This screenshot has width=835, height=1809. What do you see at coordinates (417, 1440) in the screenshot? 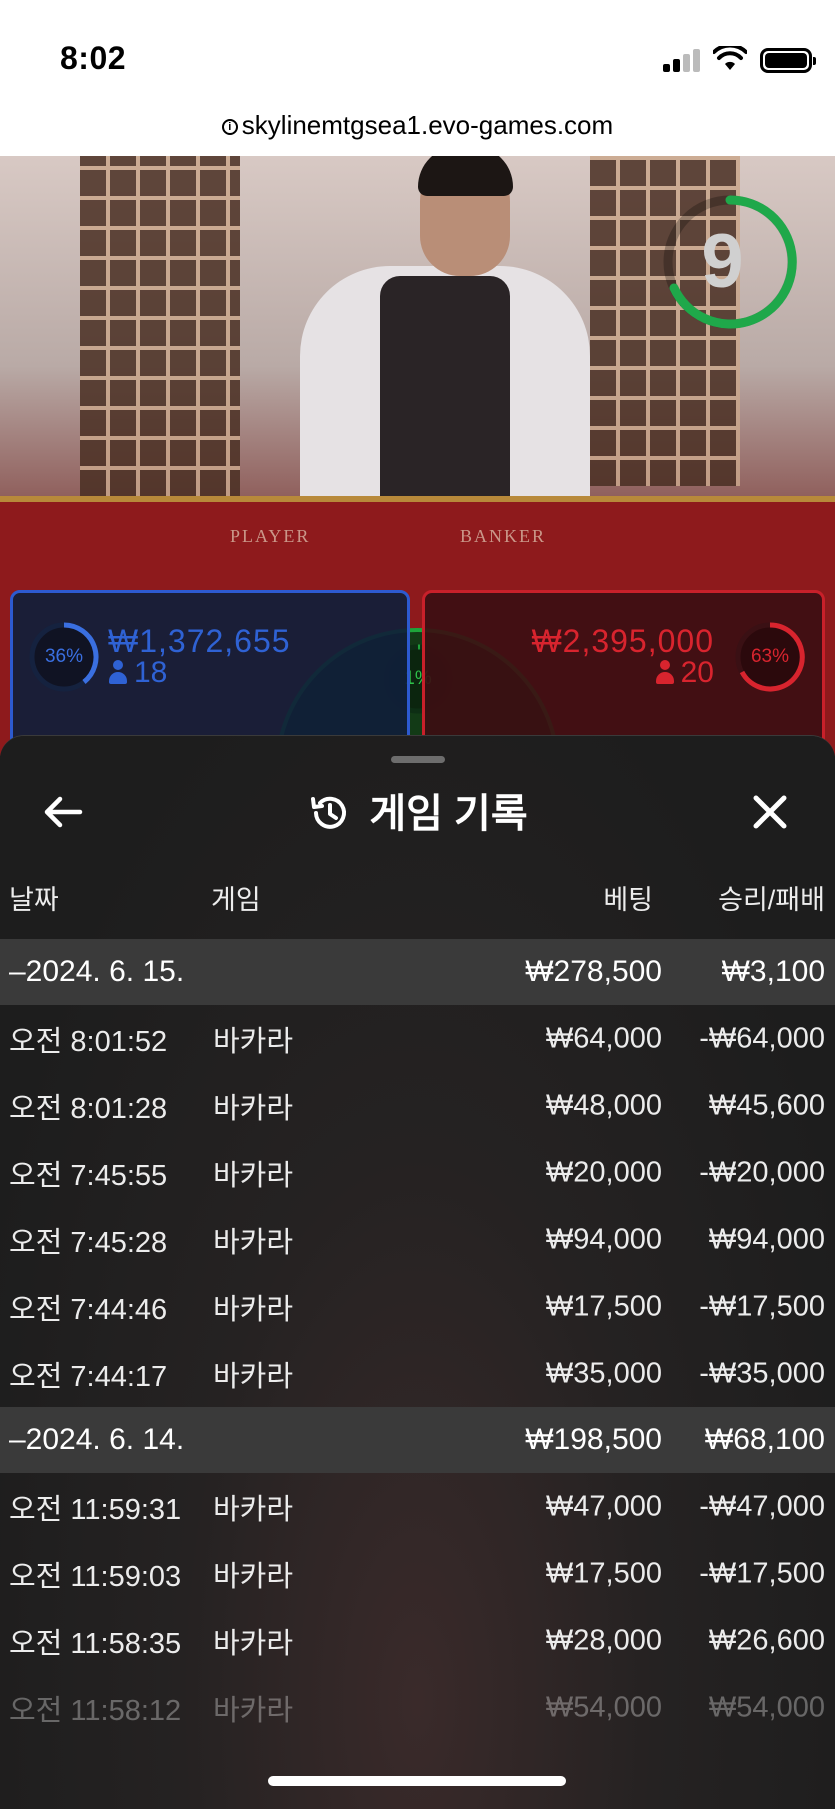
I see `day-summary-row: –2024. 6. 14. ₩198,500 ₩68,100` at bounding box center [417, 1440].